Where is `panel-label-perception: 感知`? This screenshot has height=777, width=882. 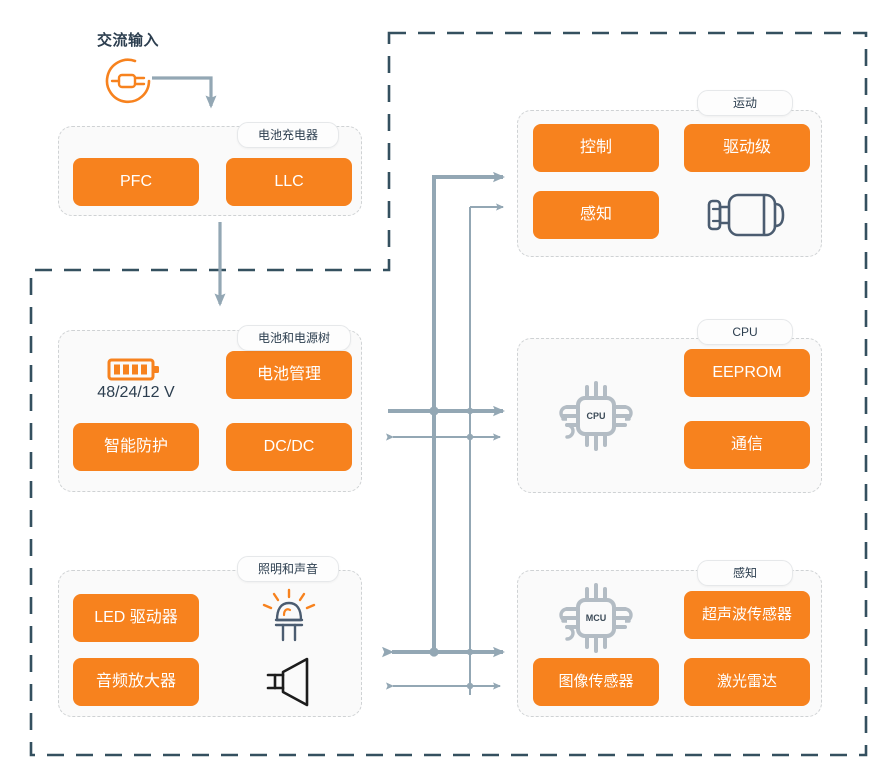 panel-label-perception: 感知 is located at coordinates (745, 573).